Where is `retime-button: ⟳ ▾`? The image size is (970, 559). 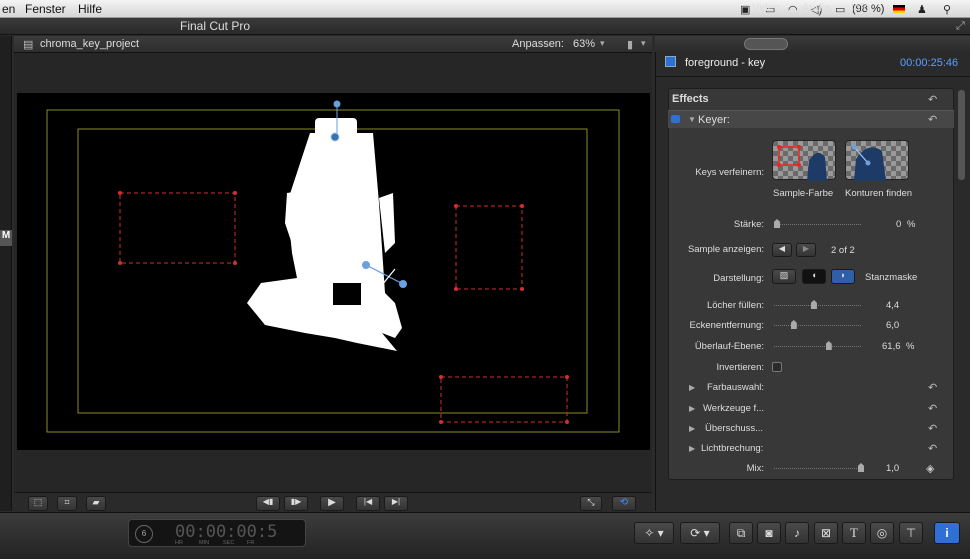
retime-button: ⟳ ▾ is located at coordinates (700, 533).